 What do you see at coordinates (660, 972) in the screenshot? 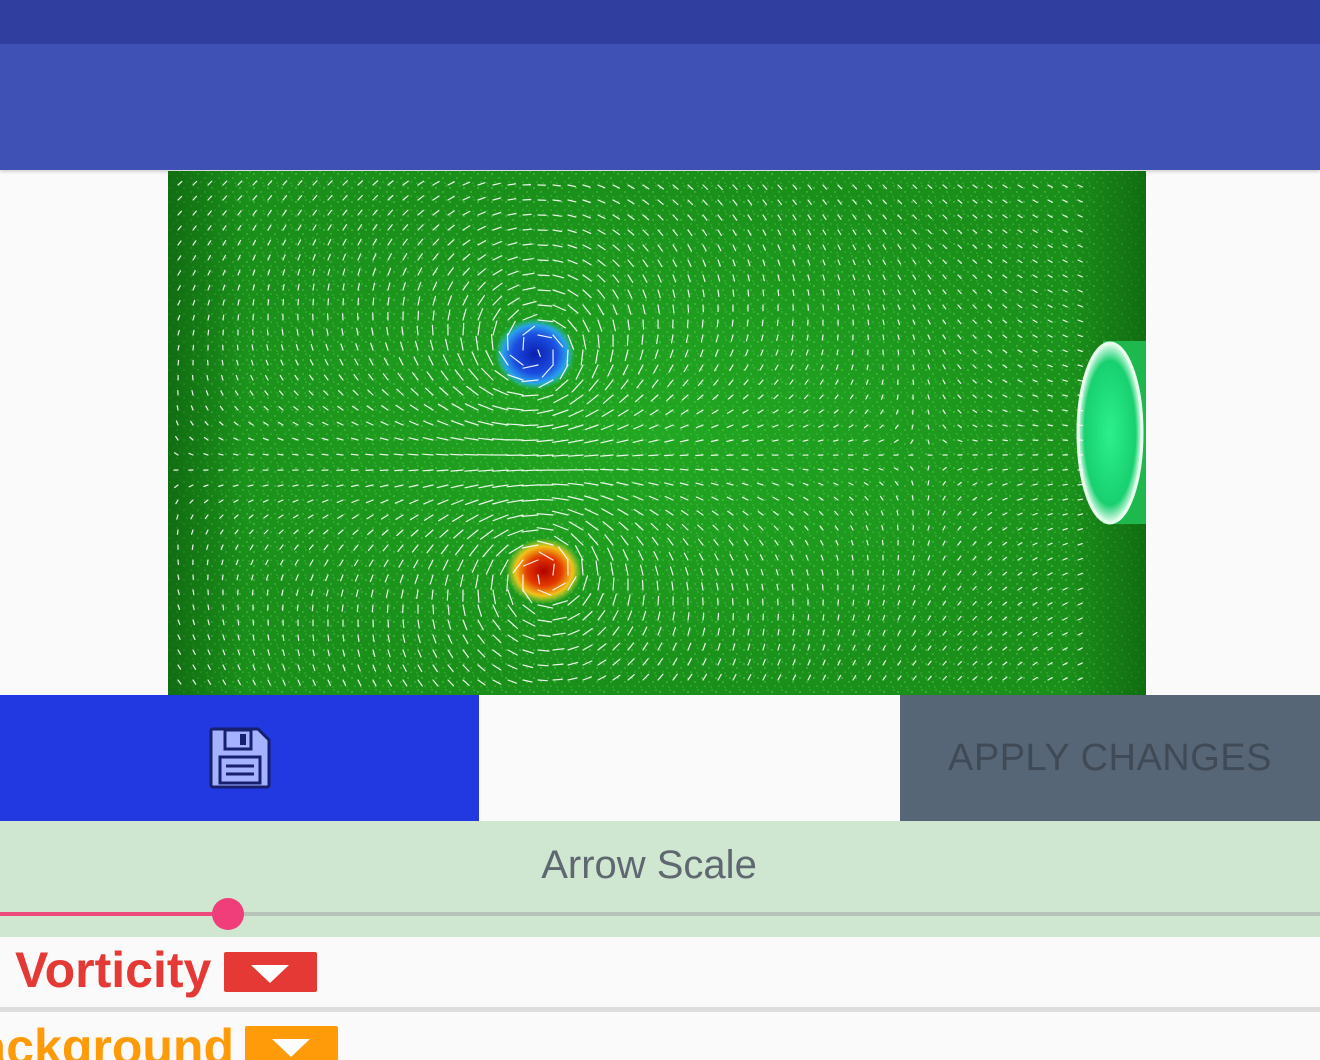
I see `vorticity-row: Vorticity` at bounding box center [660, 972].